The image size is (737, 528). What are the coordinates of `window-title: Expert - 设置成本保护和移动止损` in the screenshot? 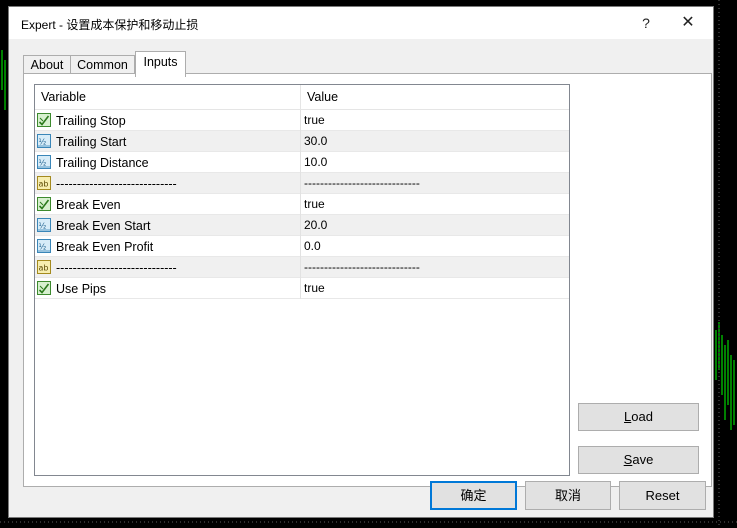 It's located at (110, 25).